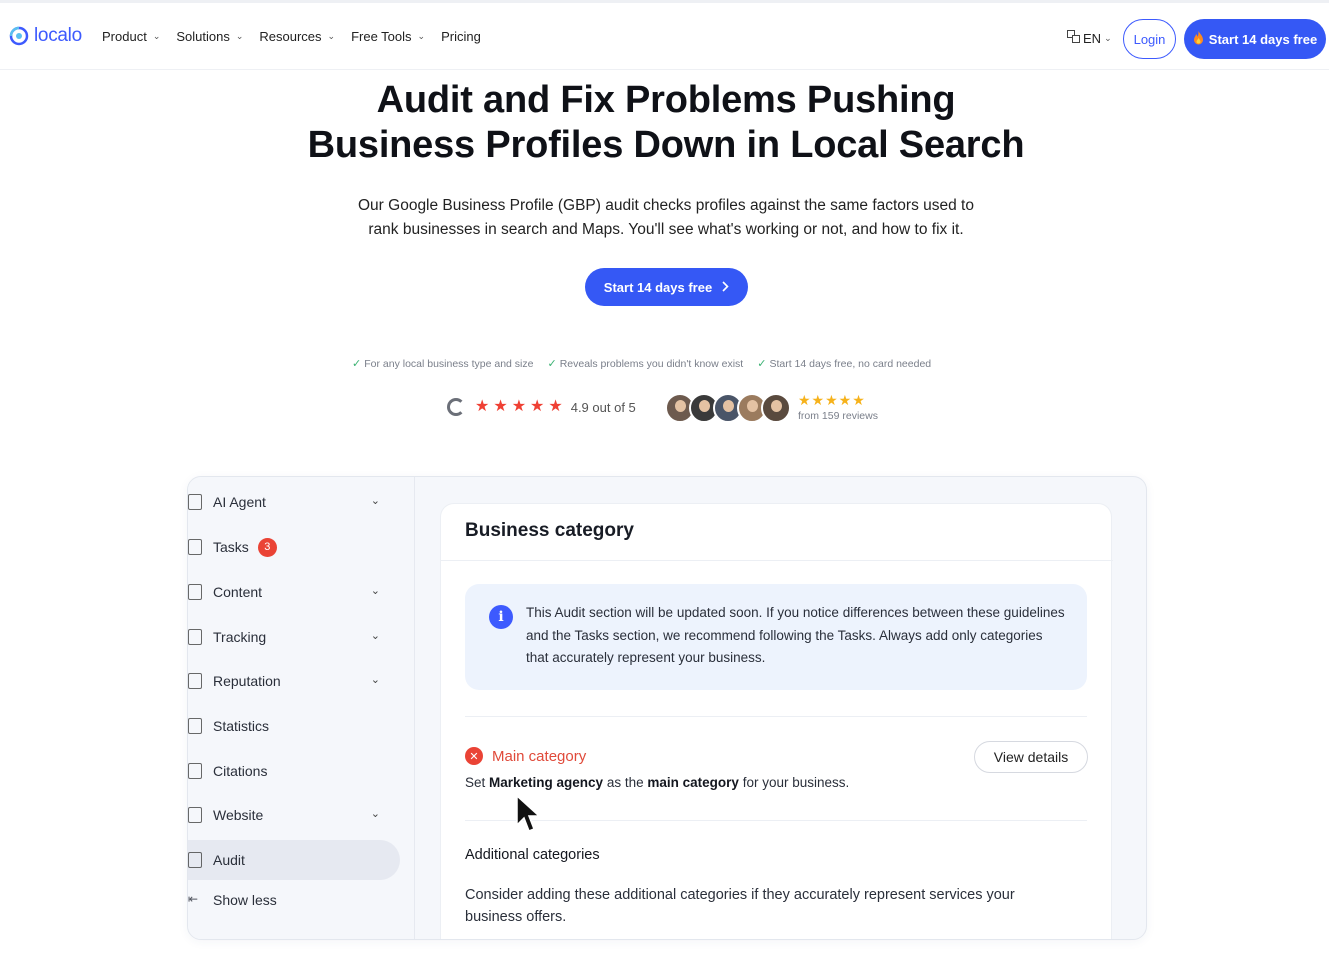  Describe the element at coordinates (294, 726) in the screenshot. I see `sidebar-item-statistics: Statistics` at that location.